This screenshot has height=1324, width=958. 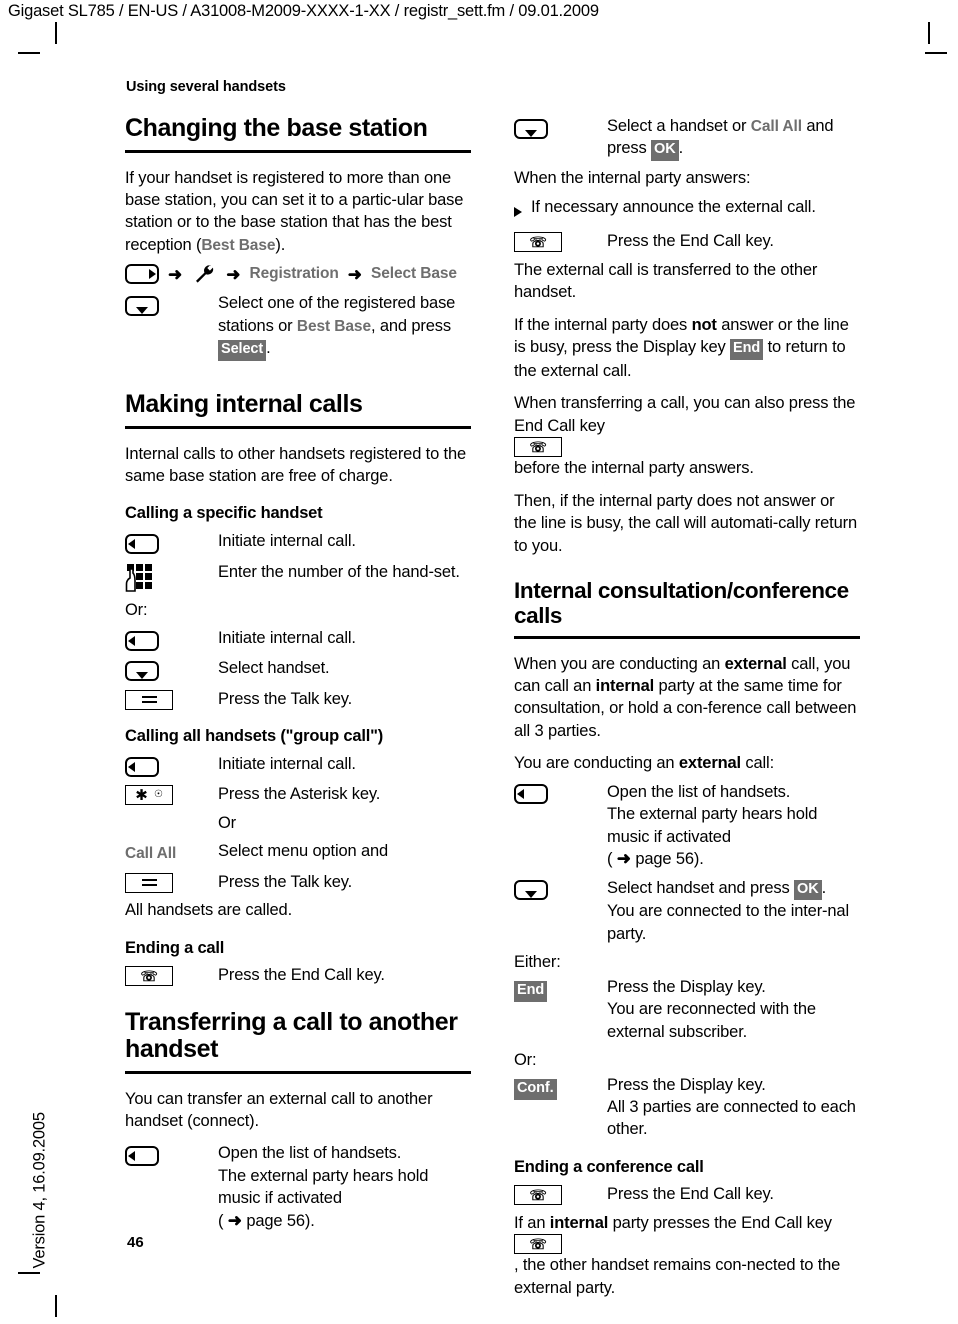 I want to click on display-key-badge-end-2: End, so click(x=531, y=991).